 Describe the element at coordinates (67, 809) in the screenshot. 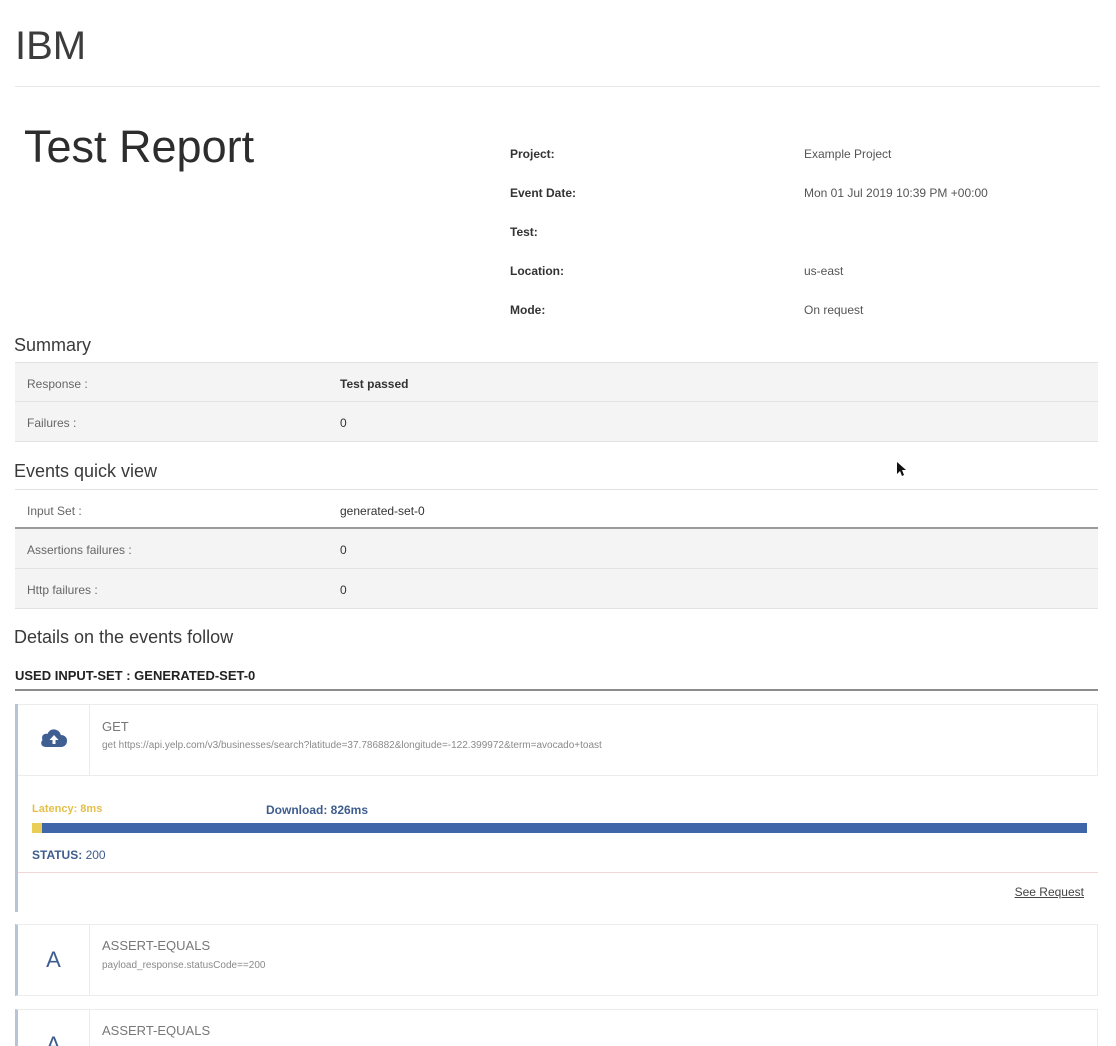

I see `latency-label: Latency: 8ms` at that location.